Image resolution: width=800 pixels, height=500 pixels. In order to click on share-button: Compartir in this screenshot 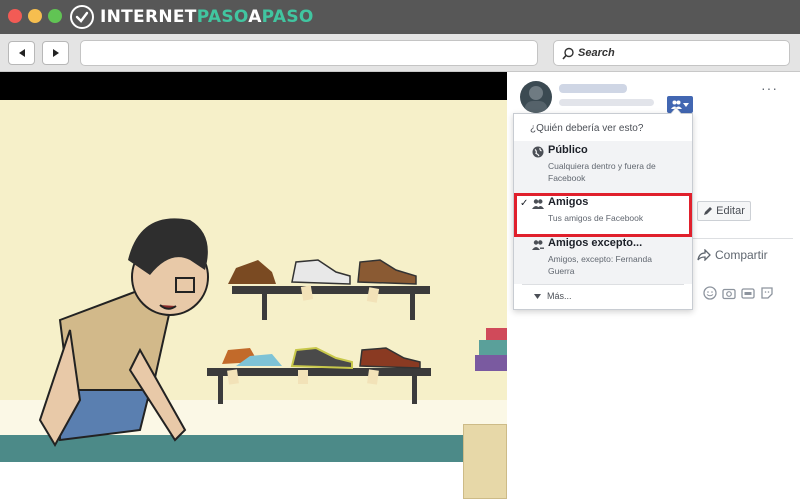, I will do `click(732, 255)`.